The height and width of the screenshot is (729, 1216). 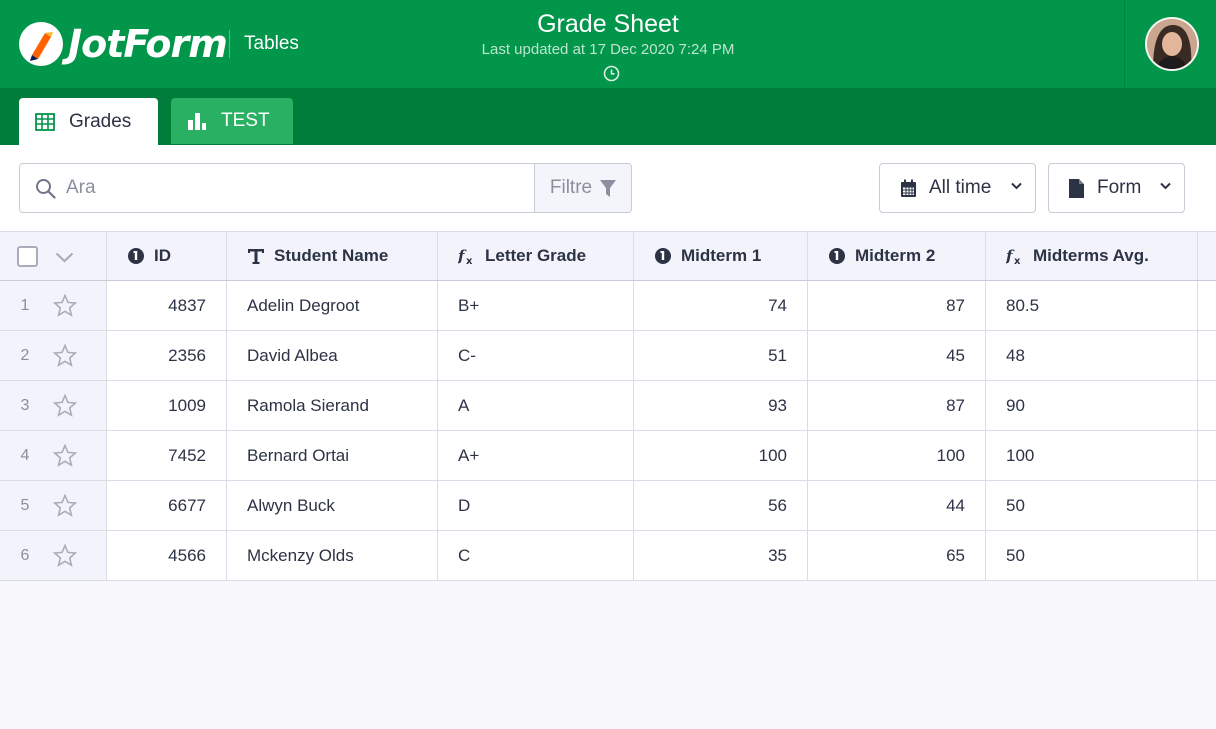 I want to click on bar-chart-icon, so click(x=197, y=121).